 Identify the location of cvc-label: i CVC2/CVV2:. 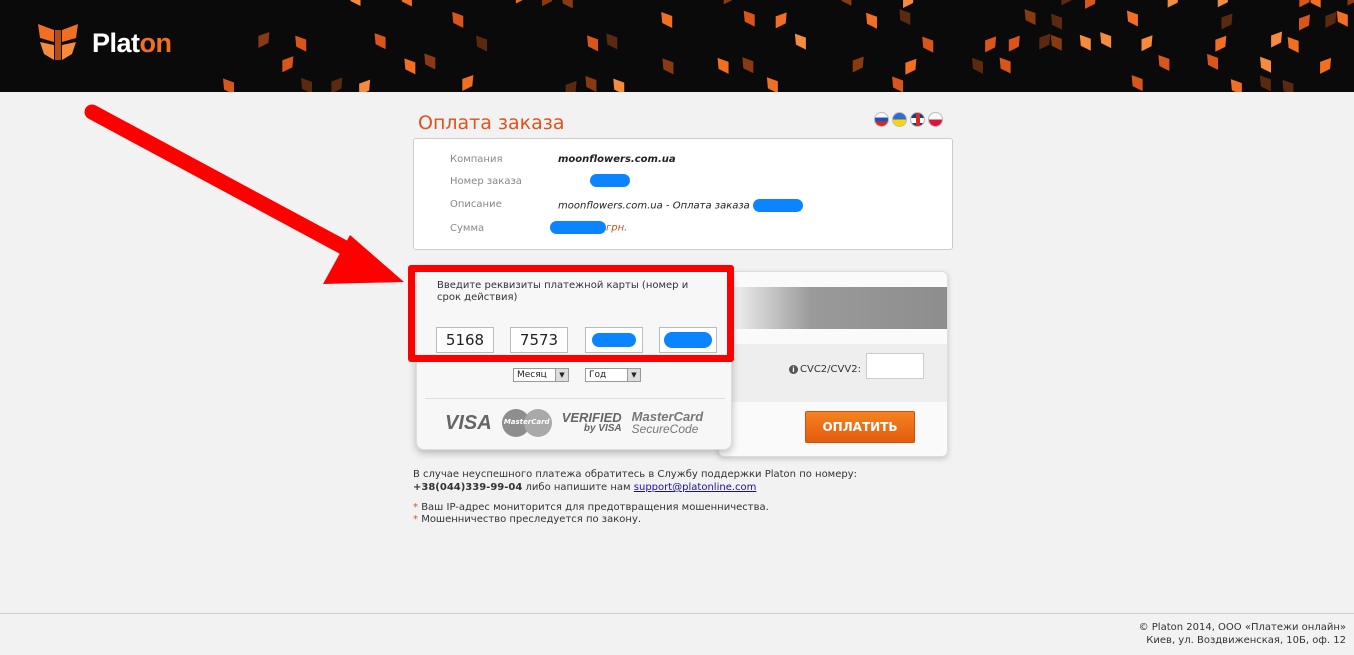
(825, 369).